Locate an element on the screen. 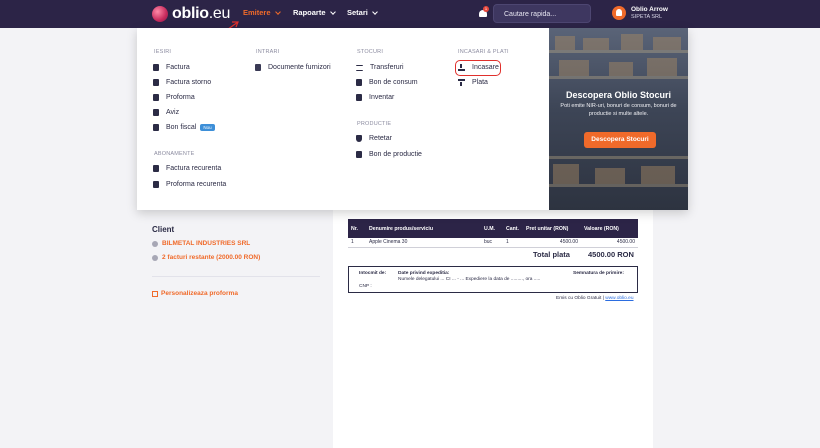 The image size is (820, 448). menu-item-plata: Plata is located at coordinates (473, 82).